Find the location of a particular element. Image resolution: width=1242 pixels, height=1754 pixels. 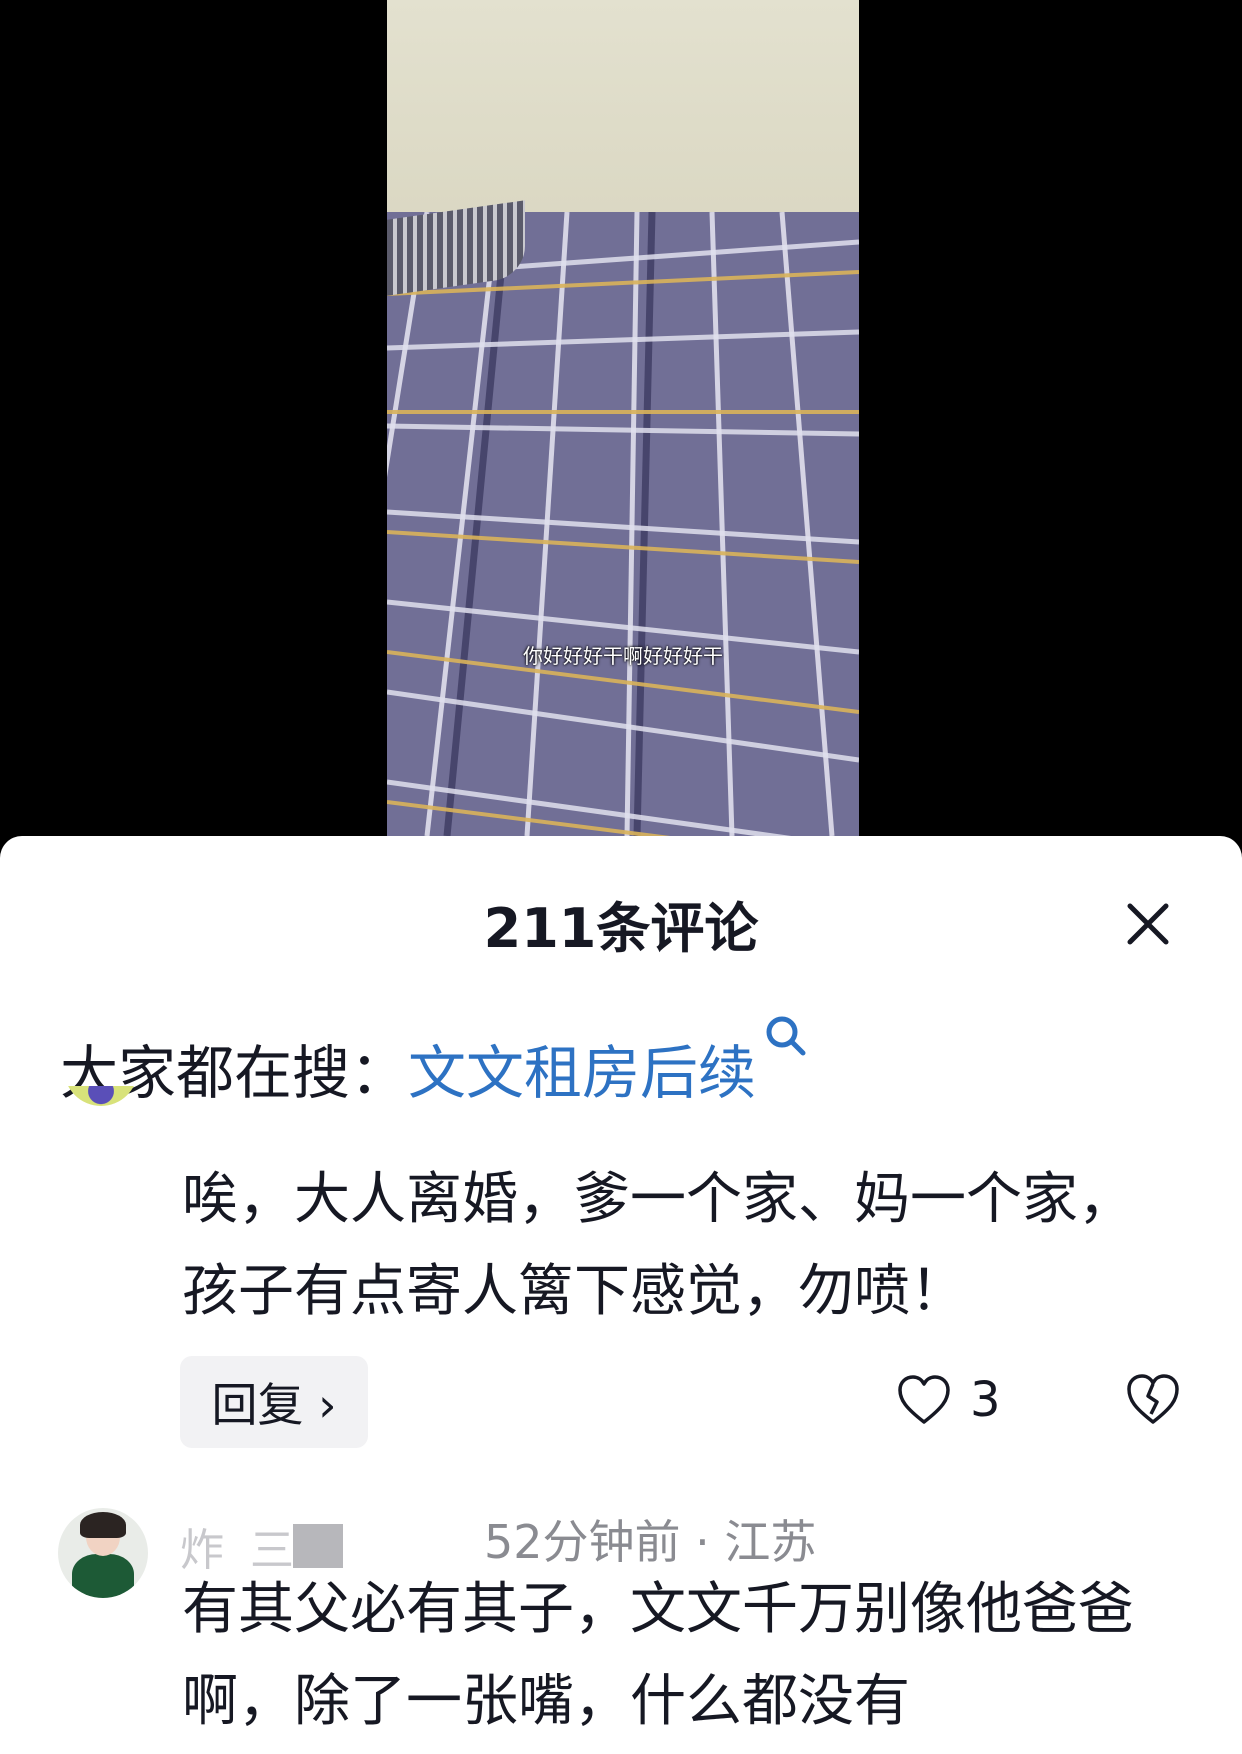

redacted-name-block is located at coordinates (318, 1546).